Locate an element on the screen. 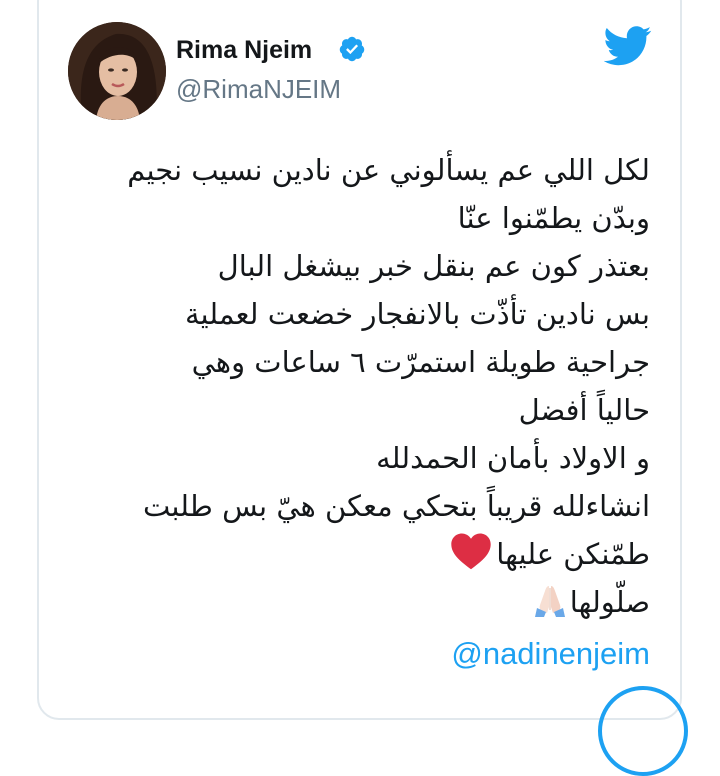 The width and height of the screenshot is (720, 776). tweet-line: انشاءلله قريباً بتحكي معكن هيّ بس طلبت is located at coordinates (396, 506).